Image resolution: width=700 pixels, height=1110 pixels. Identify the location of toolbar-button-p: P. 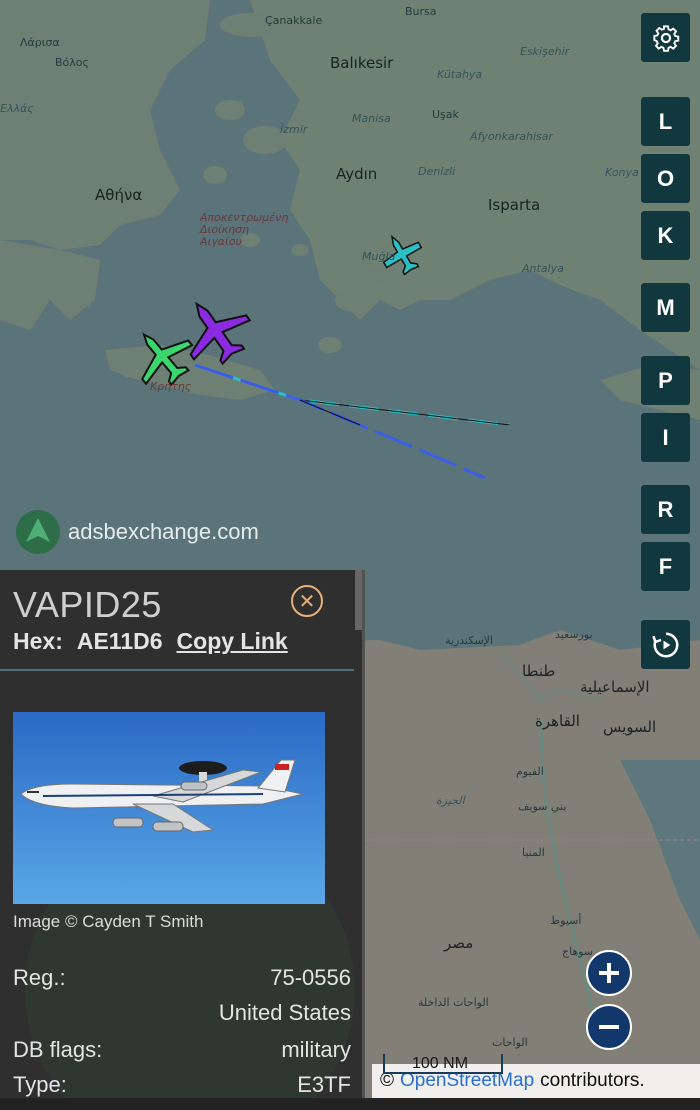
(665, 380).